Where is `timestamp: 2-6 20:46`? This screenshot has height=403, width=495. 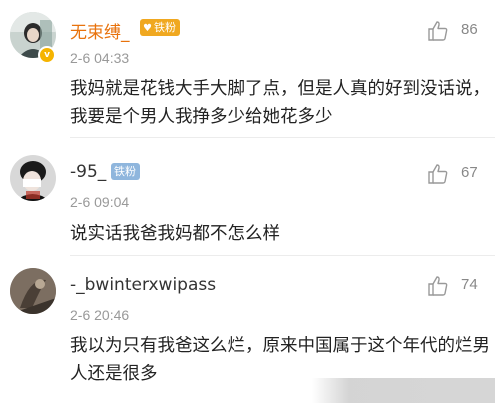 timestamp: 2-6 20:46 is located at coordinates (100, 315).